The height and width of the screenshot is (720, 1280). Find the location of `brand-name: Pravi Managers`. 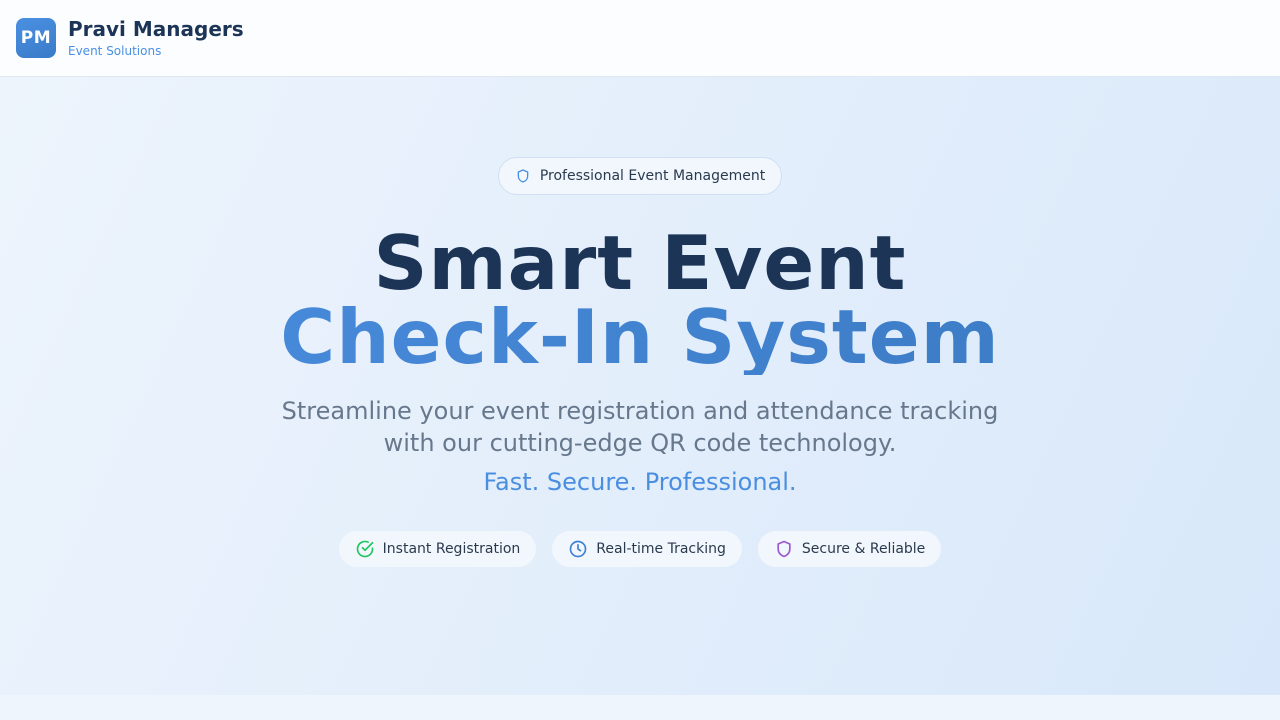

brand-name: Pravi Managers is located at coordinates (156, 29).